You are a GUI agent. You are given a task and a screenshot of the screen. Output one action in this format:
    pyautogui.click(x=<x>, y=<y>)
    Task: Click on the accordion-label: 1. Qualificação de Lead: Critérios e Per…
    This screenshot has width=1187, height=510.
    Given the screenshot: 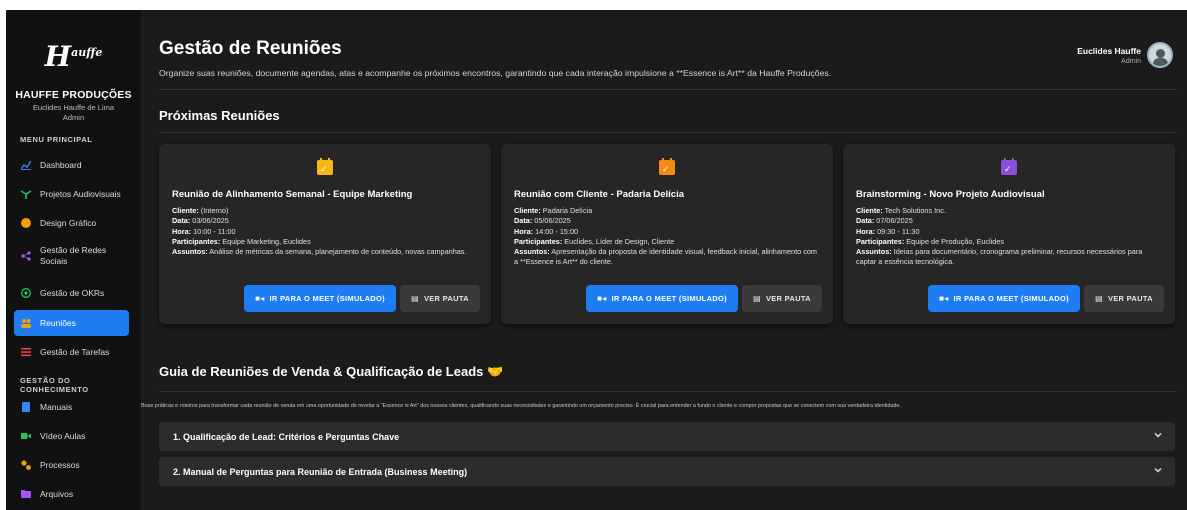 What is the action you would take?
    pyautogui.click(x=286, y=436)
    